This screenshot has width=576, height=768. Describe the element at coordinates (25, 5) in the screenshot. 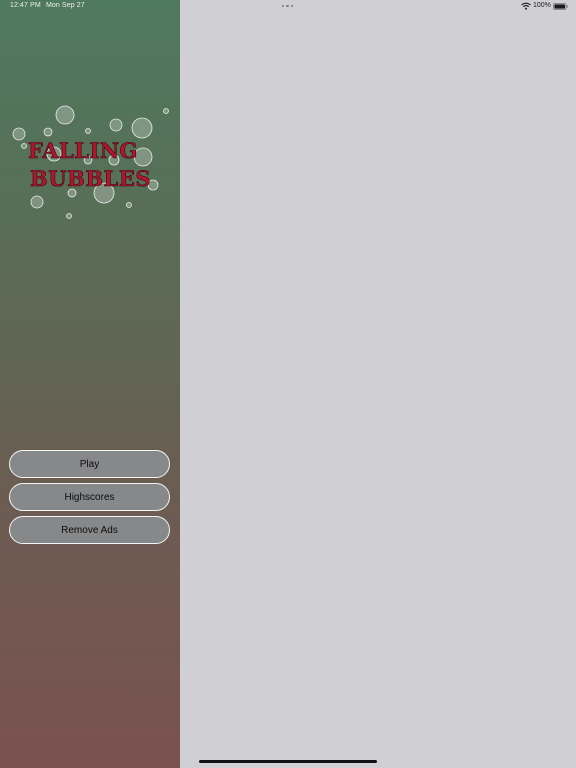

I see `status-time: 12:47 PM` at that location.